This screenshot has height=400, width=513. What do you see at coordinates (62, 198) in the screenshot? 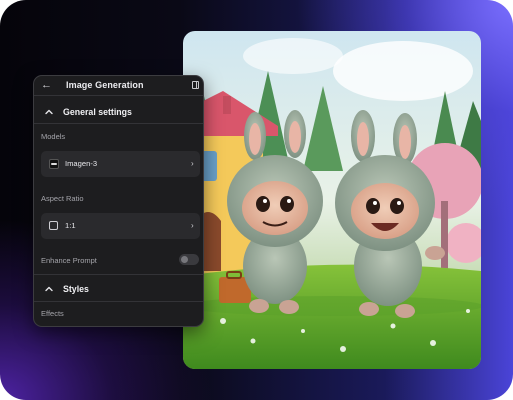
I see `aspect-ratio-label: Aspect Ratio` at bounding box center [62, 198].